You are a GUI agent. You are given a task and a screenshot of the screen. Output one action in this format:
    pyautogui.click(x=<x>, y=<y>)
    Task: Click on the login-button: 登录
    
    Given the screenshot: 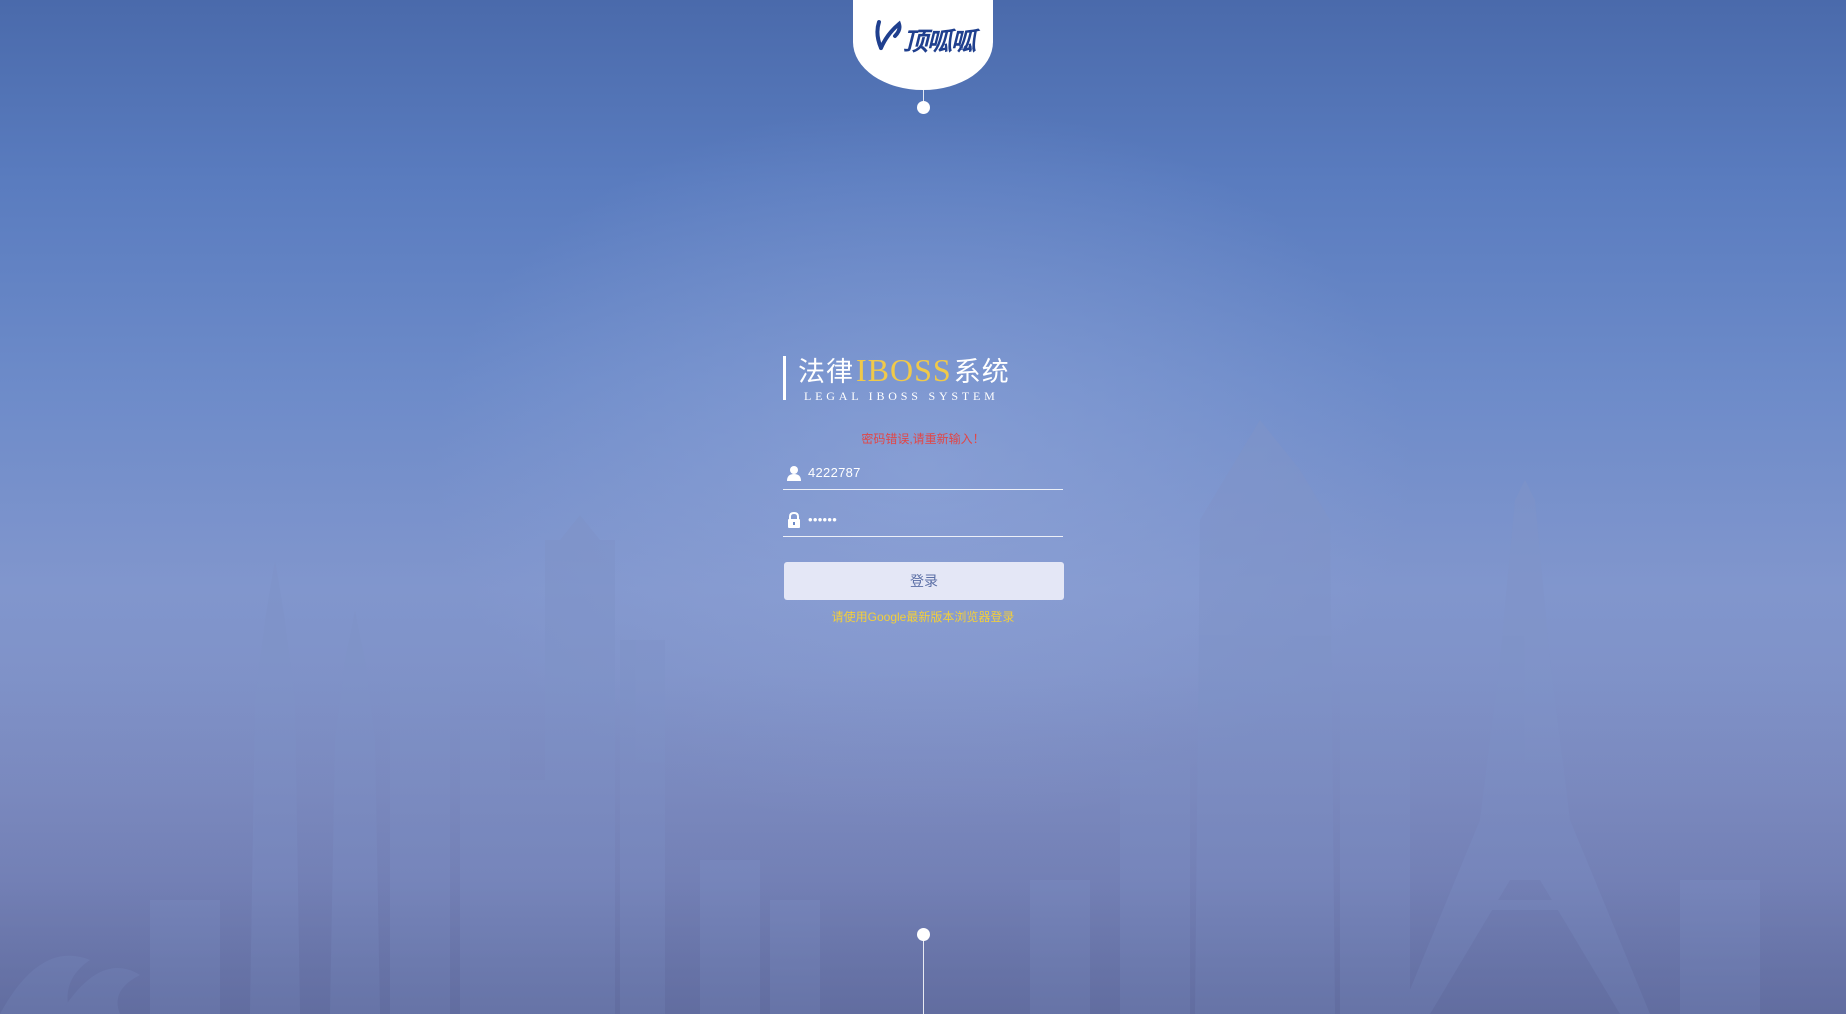 What is the action you would take?
    pyautogui.click(x=924, y=581)
    